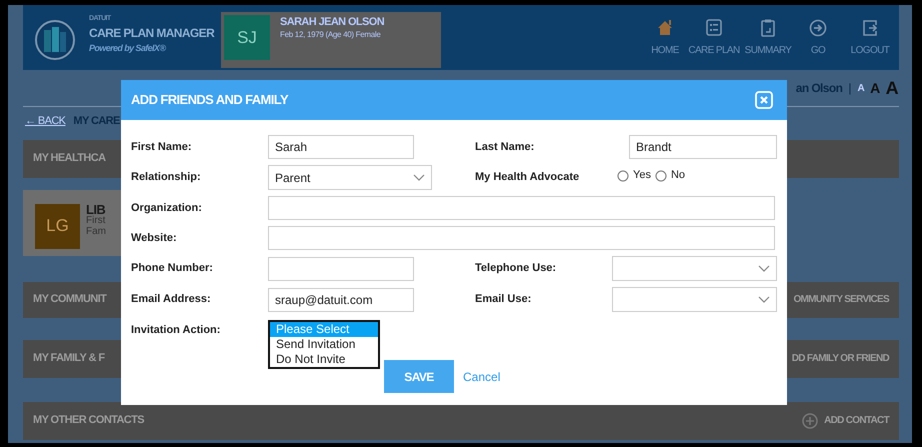 This screenshot has width=922, height=447. I want to click on field-label: Email Address:, so click(171, 300).